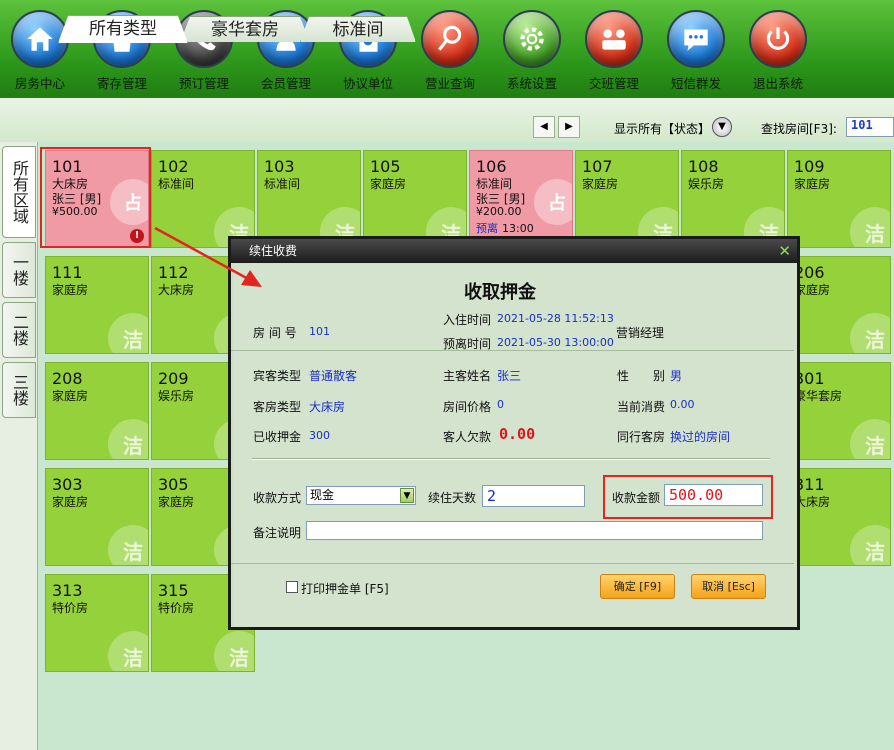 The width and height of the screenshot is (894, 750). I want to click on prev-tab-button: ◀, so click(544, 127).